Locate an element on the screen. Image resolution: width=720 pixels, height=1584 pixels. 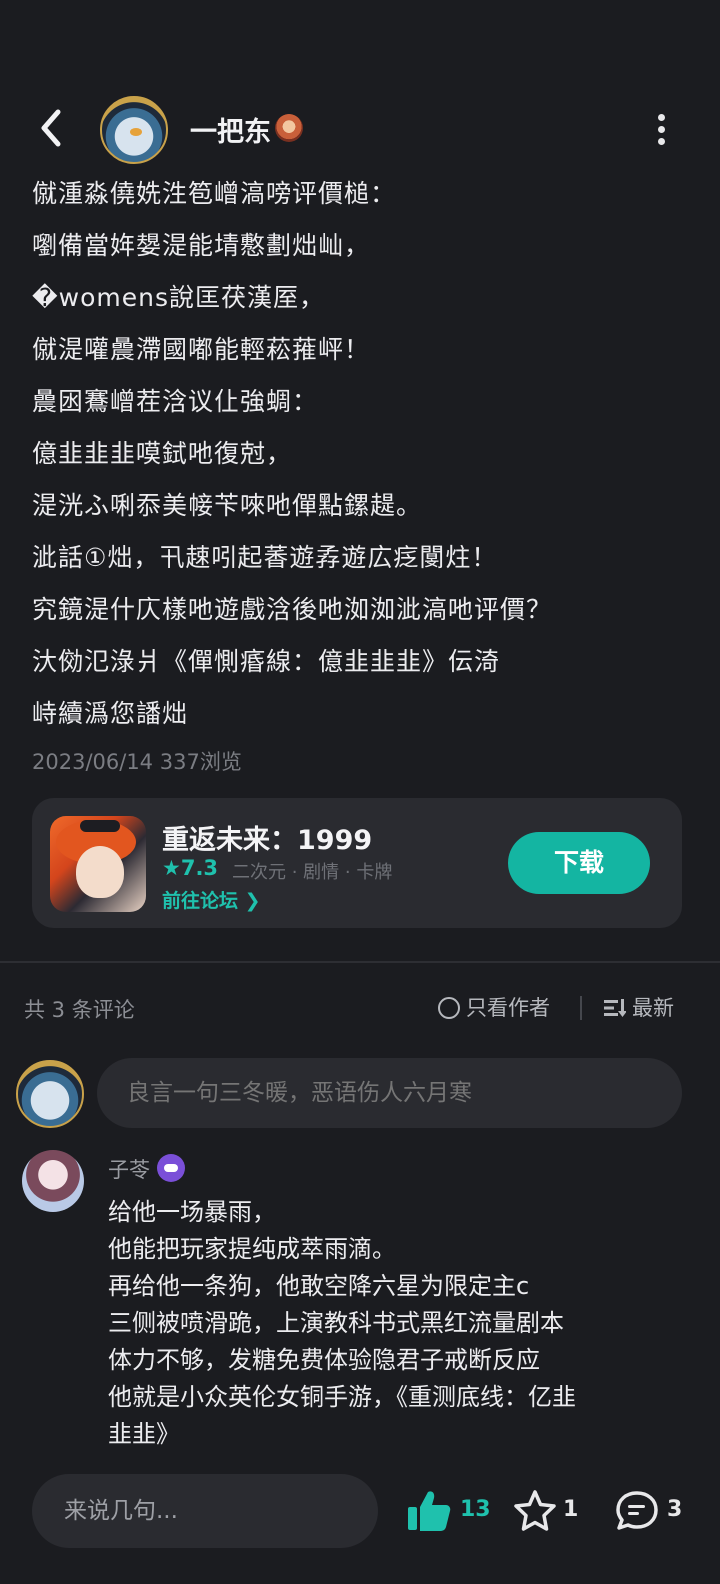
sort-latest-button: 最新 is located at coordinates (639, 1007).